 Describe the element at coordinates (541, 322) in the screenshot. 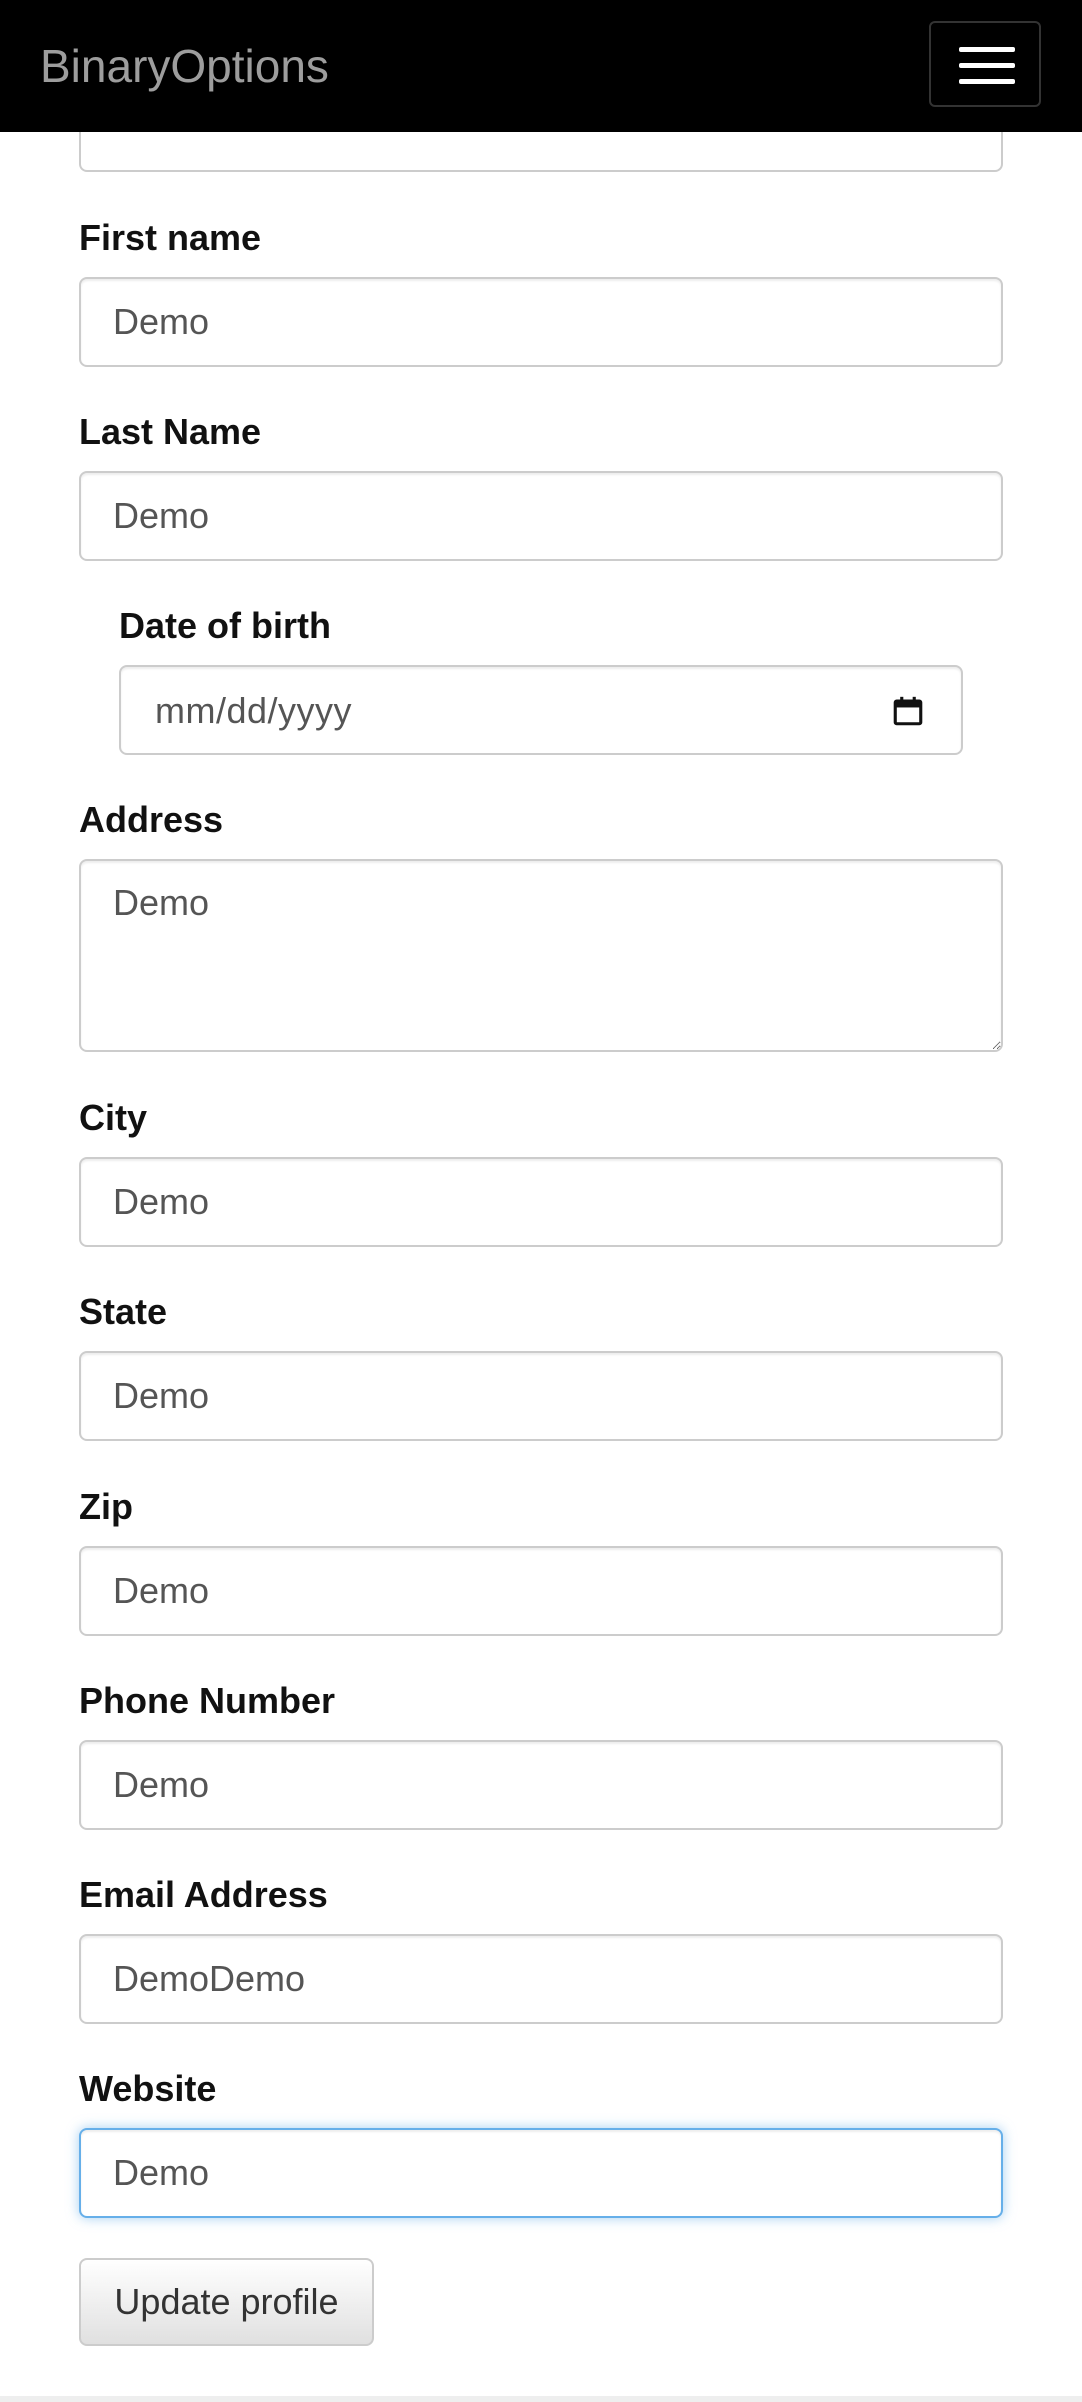

I see `first-name-input` at that location.